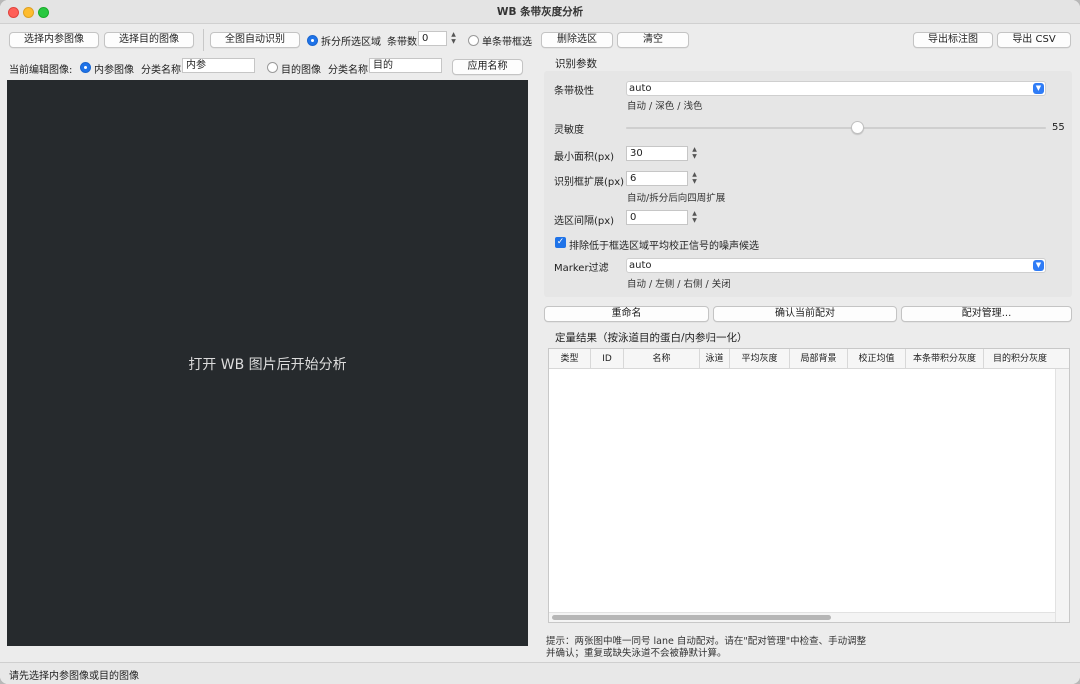 This screenshot has height=684, width=1080. Describe the element at coordinates (74, 676) in the screenshot. I see `status-text: 请先选择内参图像或目的图像` at that location.